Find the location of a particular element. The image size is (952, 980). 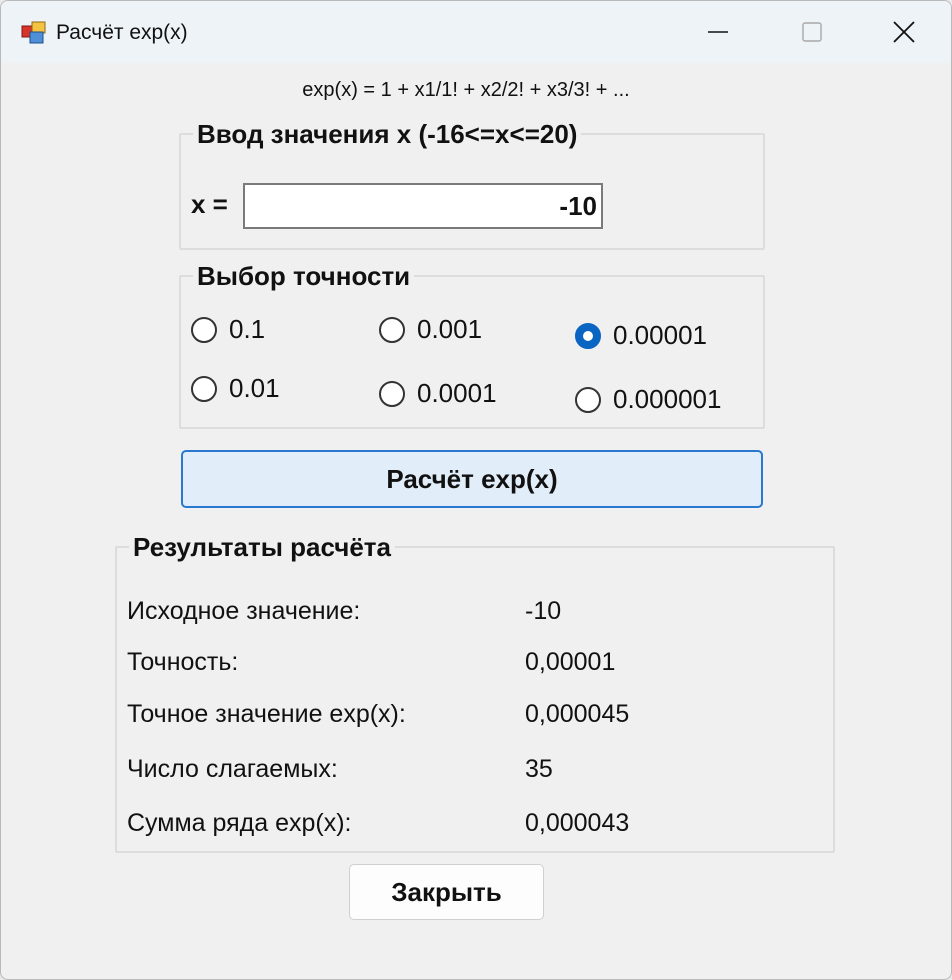

radio-label: 0.001 is located at coordinates (450, 329).